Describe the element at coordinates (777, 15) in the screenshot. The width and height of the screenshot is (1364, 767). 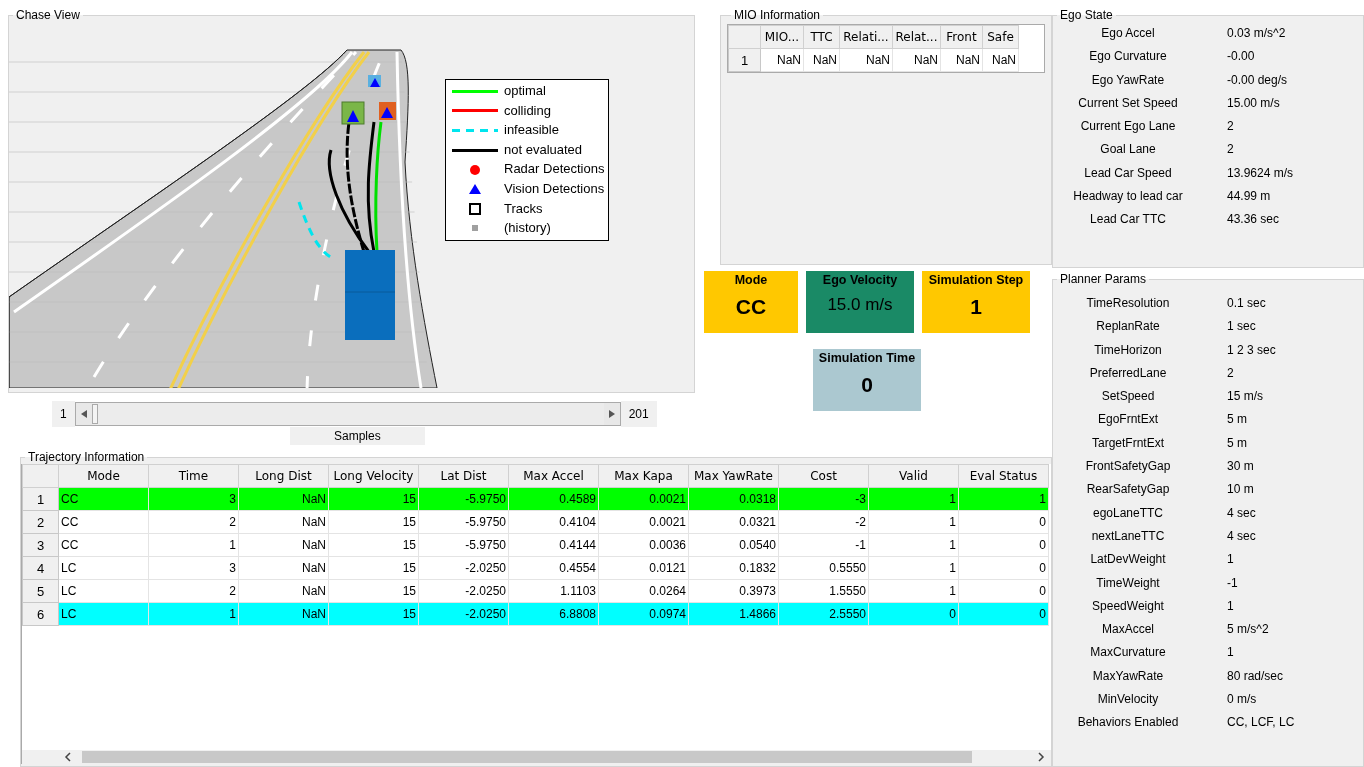
I see `panel-title: MIO Information` at that location.